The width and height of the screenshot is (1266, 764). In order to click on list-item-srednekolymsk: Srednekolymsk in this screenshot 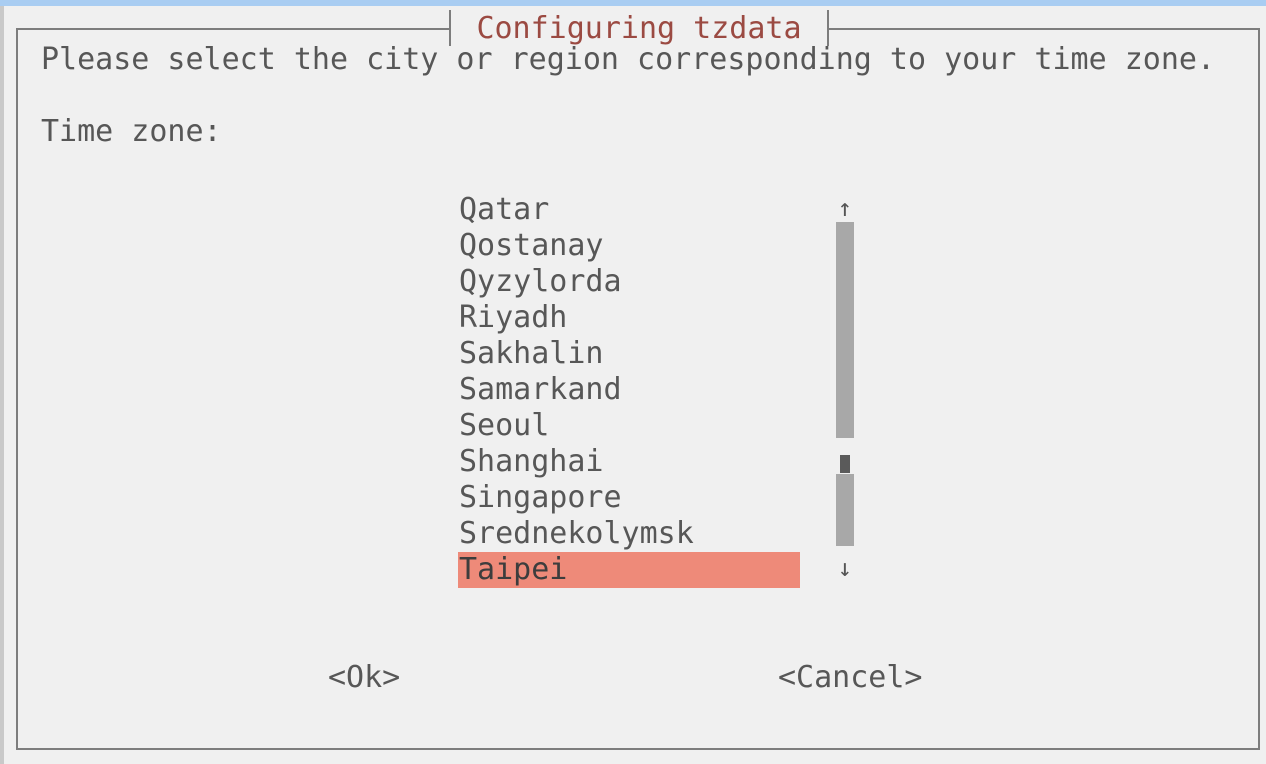, I will do `click(629, 534)`.